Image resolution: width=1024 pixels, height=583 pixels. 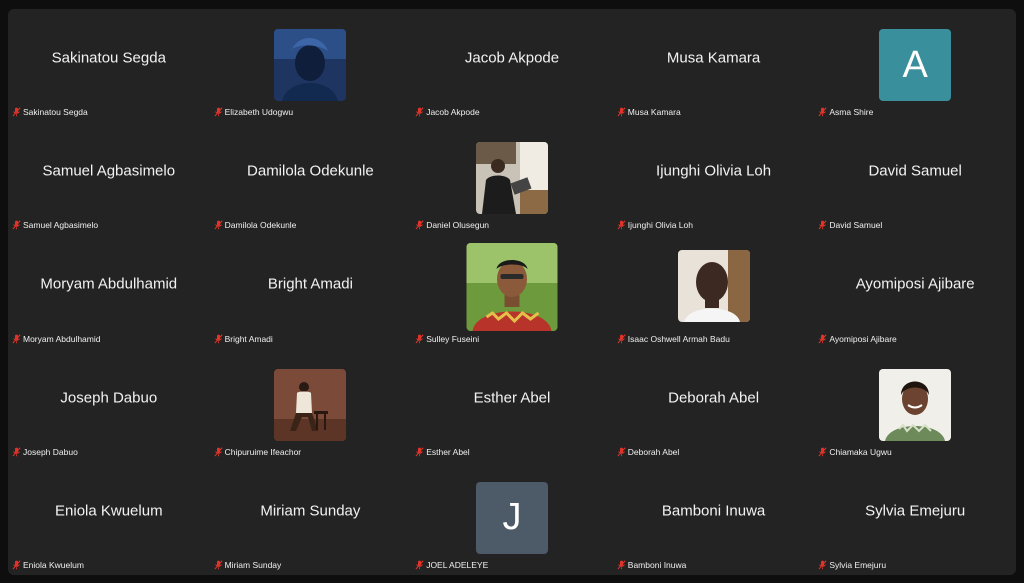 I want to click on participant-label-text: Bamboni Inuwa, so click(x=657, y=564).